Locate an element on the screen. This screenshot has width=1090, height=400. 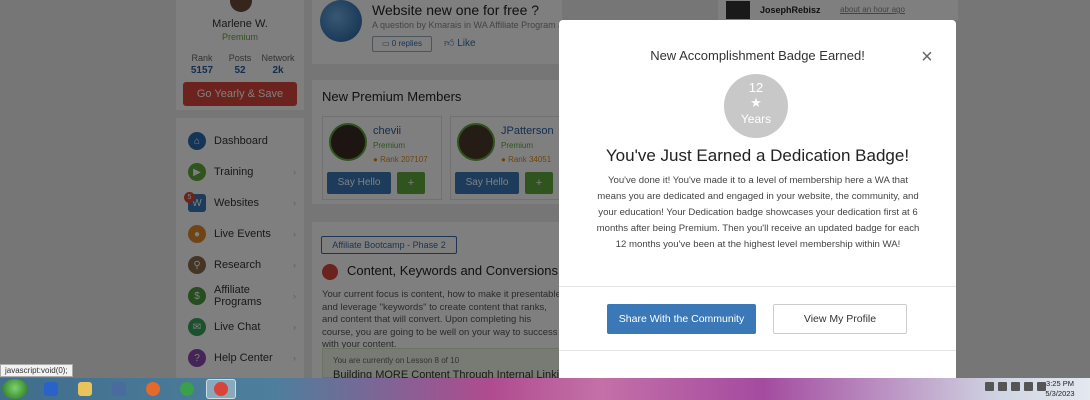
start-button is located at coordinates (15, 389).